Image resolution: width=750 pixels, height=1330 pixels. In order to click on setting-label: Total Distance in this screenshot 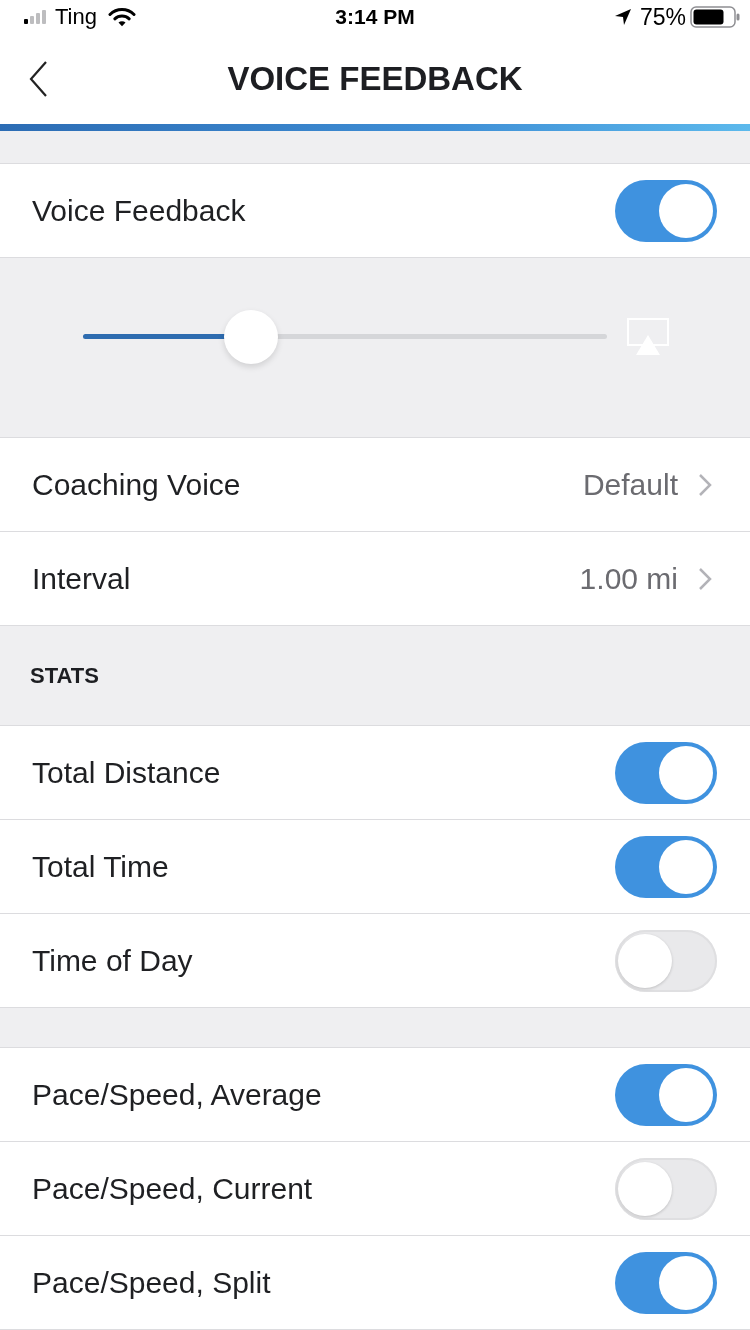, I will do `click(126, 772)`.